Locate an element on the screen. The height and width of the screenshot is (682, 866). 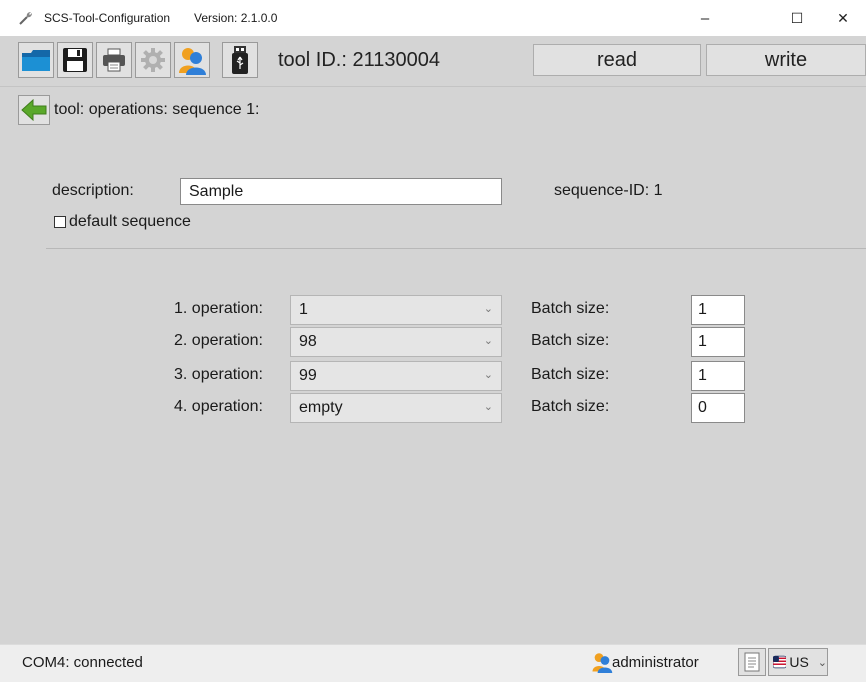
back-button is located at coordinates (34, 110).